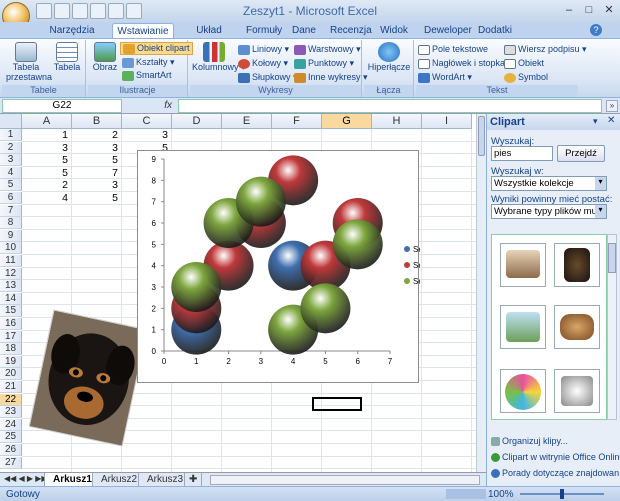 Image resolution: width=620 pixels, height=501 pixels. I want to click on column-header-f: F, so click(297, 121).